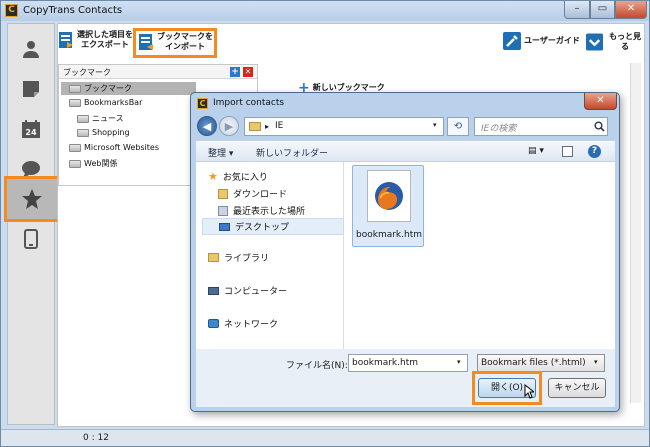 The image size is (650, 447). I want to click on filetype-select: Bookmark files (*.html) ▾, so click(541, 363).